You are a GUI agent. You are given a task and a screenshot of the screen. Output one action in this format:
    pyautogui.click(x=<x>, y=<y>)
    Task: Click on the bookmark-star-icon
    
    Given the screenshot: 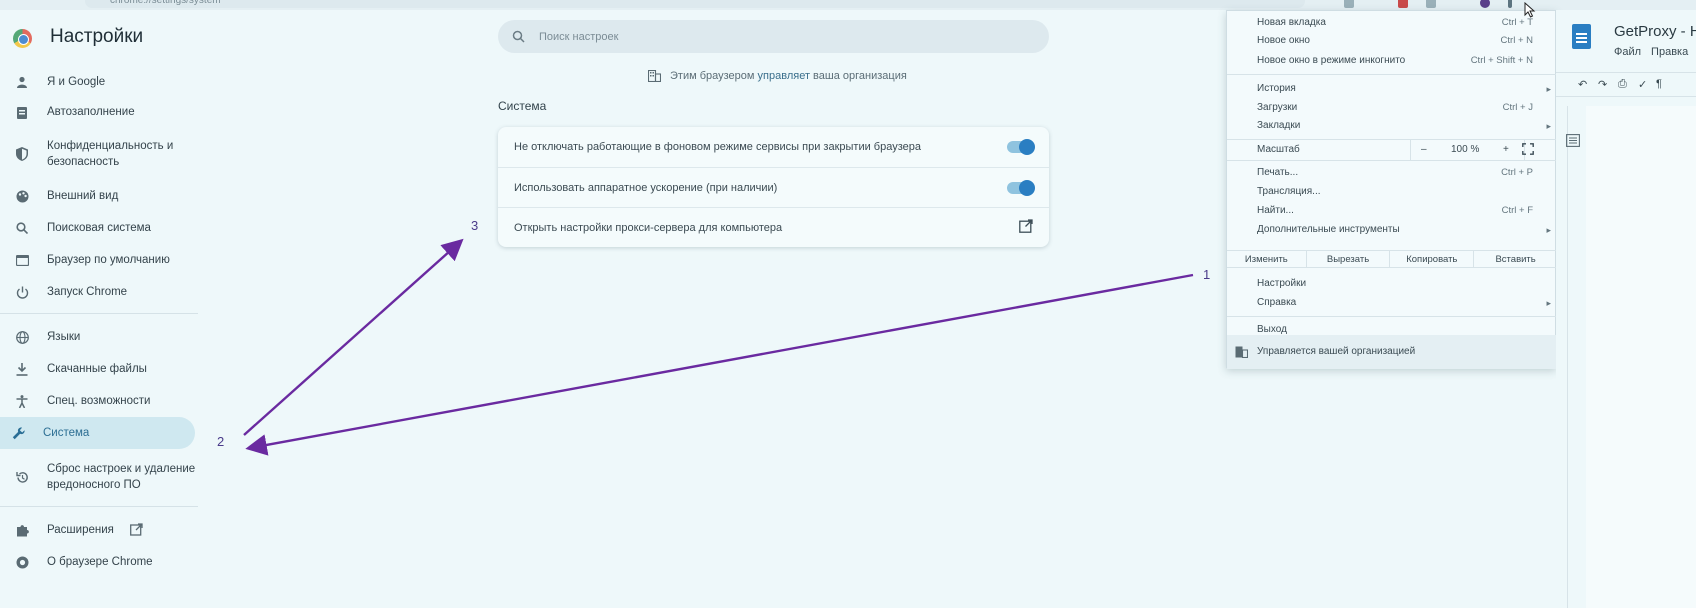 What is the action you would take?
    pyautogui.click(x=1349, y=4)
    